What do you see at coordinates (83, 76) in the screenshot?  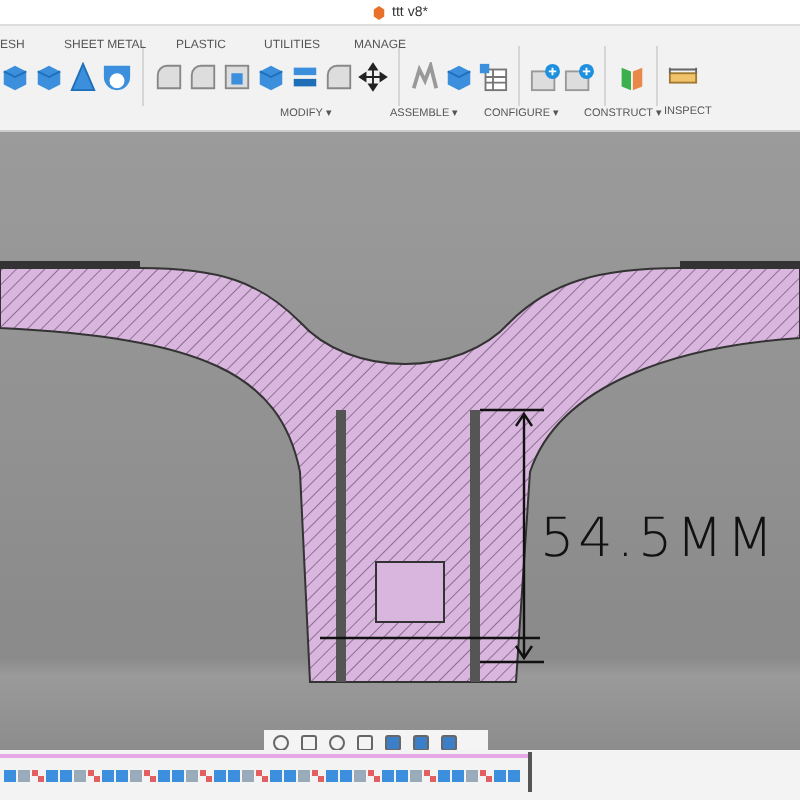 I see `triangle-icon` at bounding box center [83, 76].